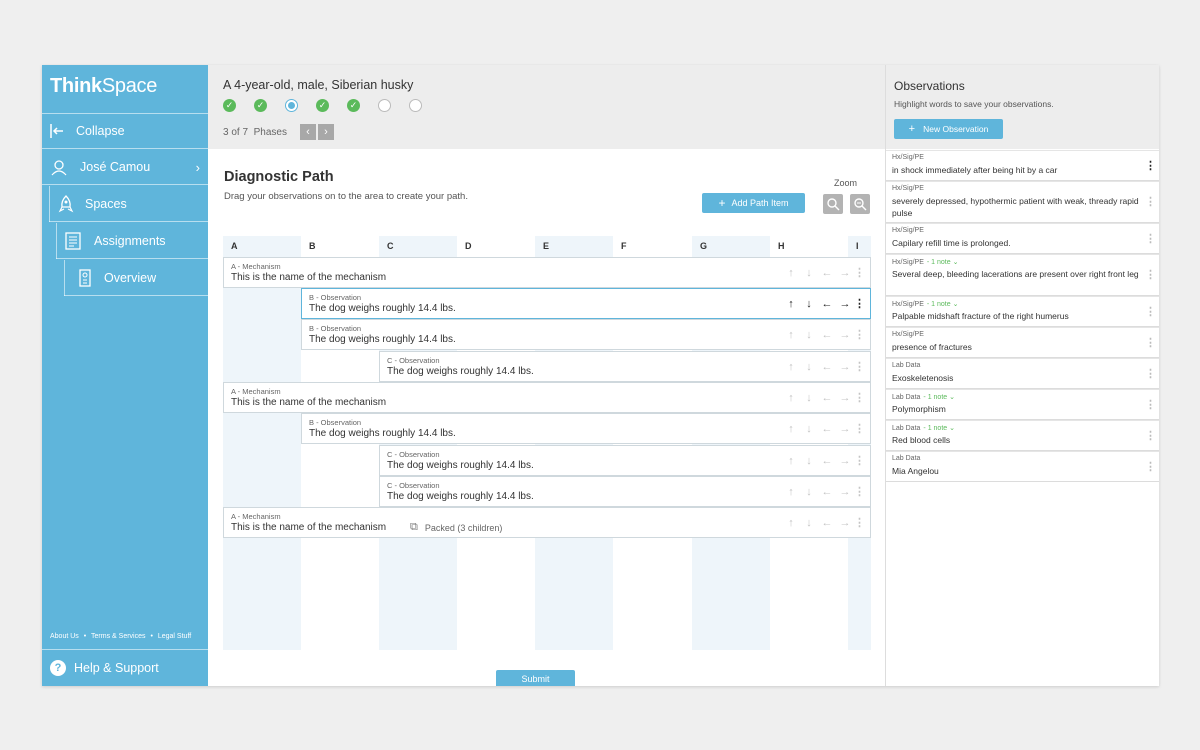  I want to click on observation-item: Lab Data - 1 note ⌄ Polymorphism ⋮, so click(1022, 404).